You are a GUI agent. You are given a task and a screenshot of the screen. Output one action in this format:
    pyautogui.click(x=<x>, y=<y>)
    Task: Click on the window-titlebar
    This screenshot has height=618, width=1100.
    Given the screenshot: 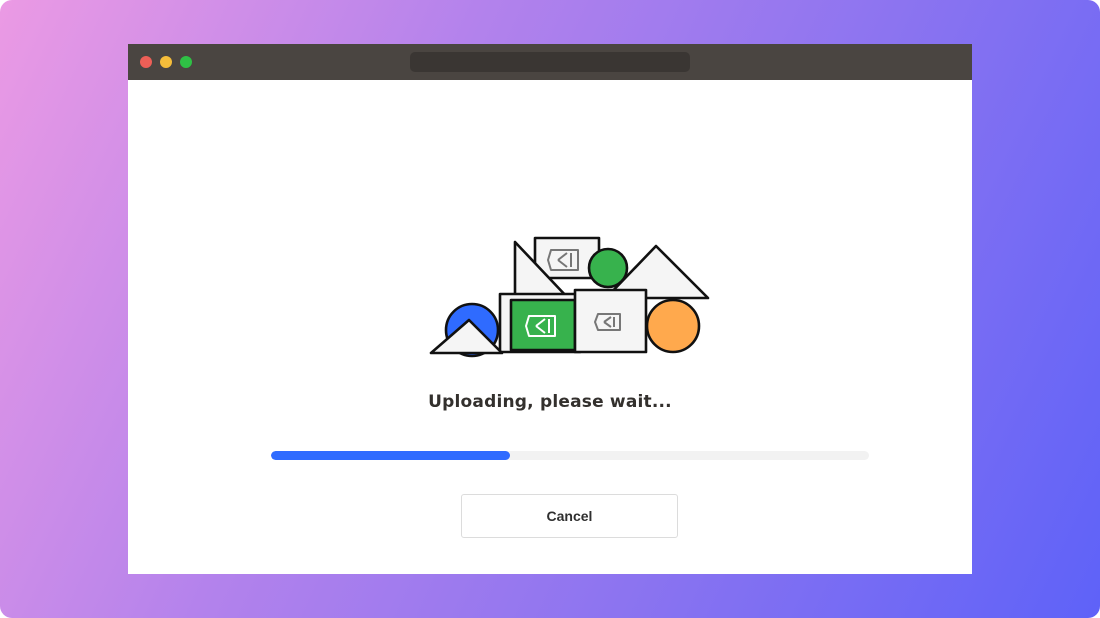 What is the action you would take?
    pyautogui.click(x=550, y=62)
    